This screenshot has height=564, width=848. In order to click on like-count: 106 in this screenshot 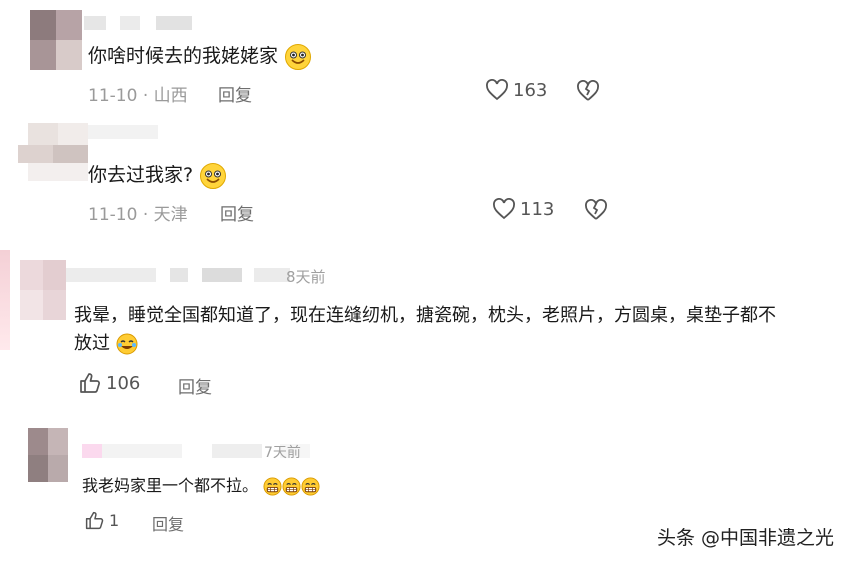, I will do `click(123, 383)`.